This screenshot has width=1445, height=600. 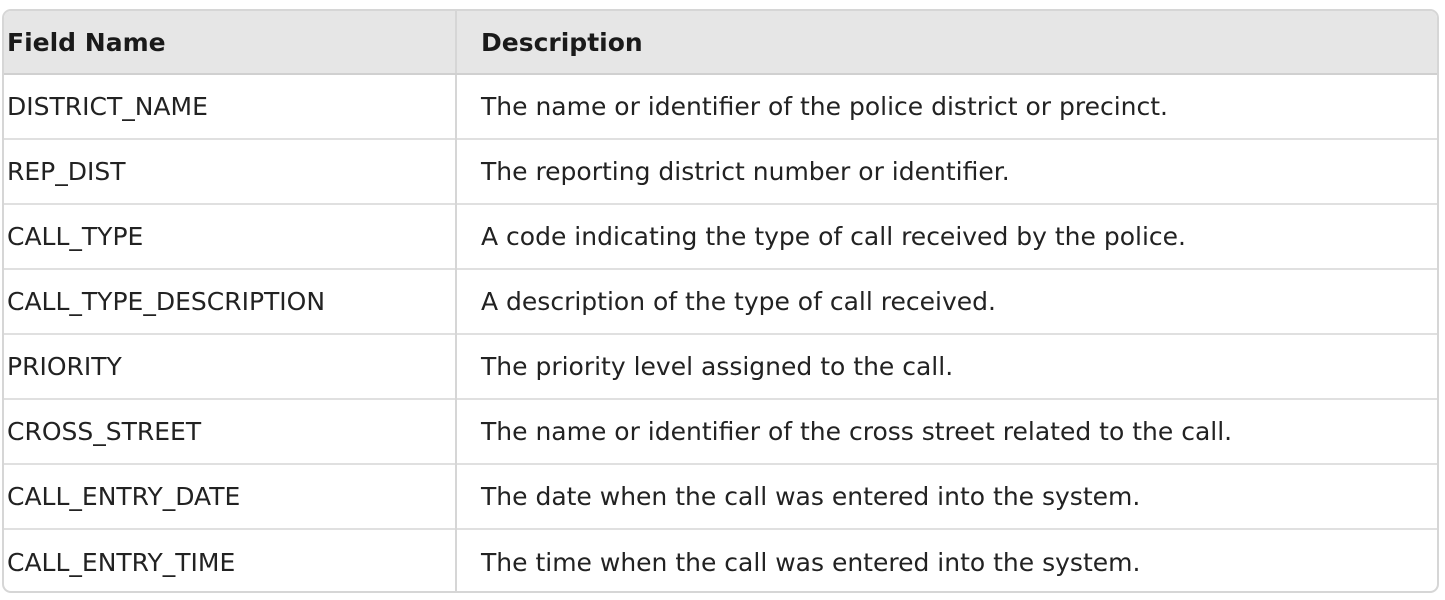 What do you see at coordinates (230, 431) in the screenshot?
I see `field-name-cell: CROSS_STREET` at bounding box center [230, 431].